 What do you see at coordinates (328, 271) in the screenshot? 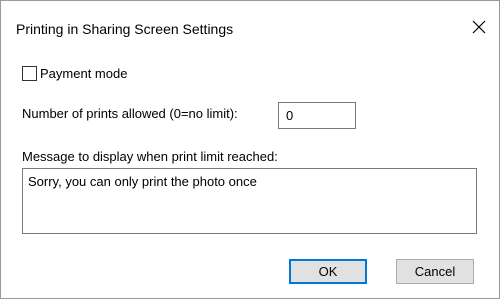
I see `ok-button: OK` at bounding box center [328, 271].